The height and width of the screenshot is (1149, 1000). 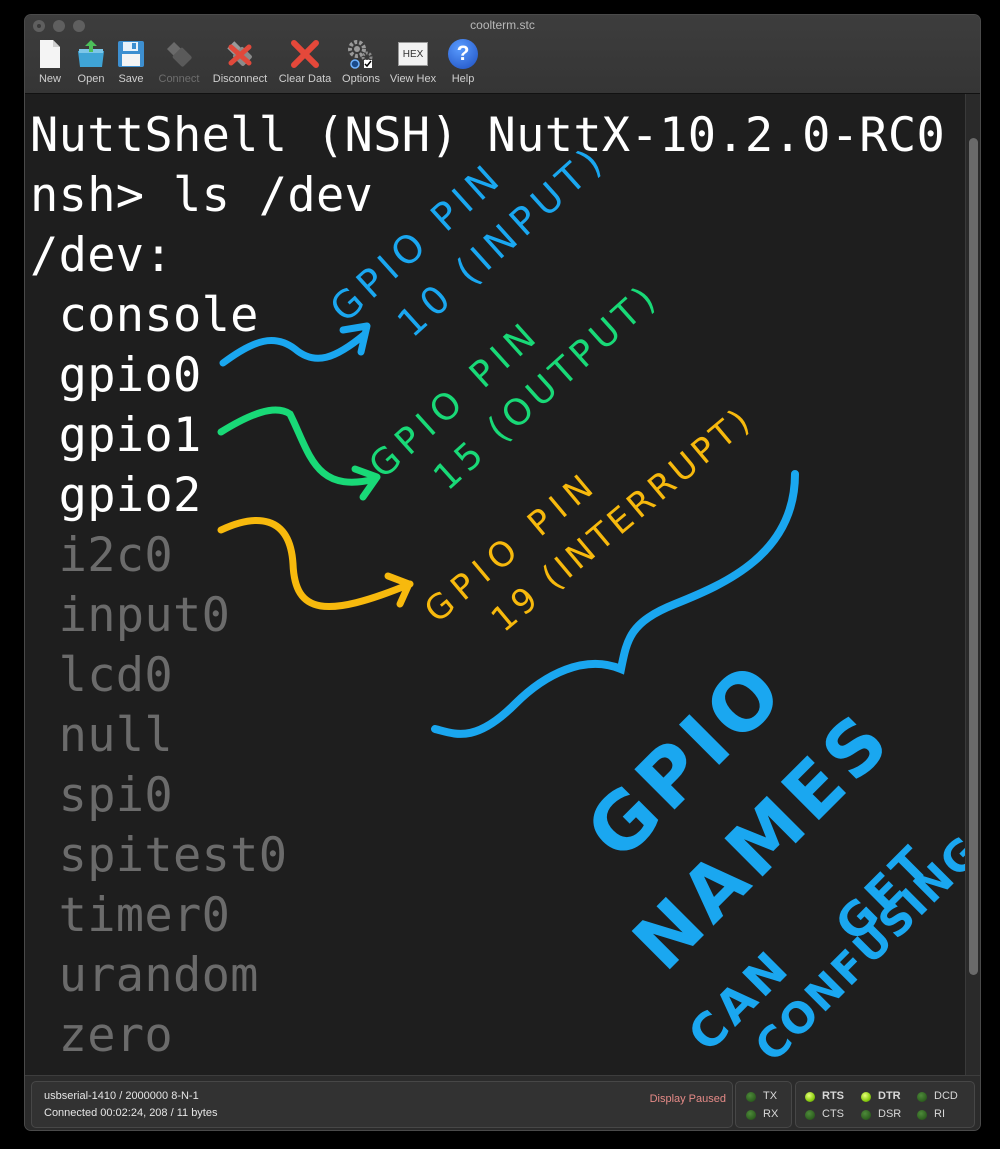 I want to click on dcd-led, so click(x=922, y=1097).